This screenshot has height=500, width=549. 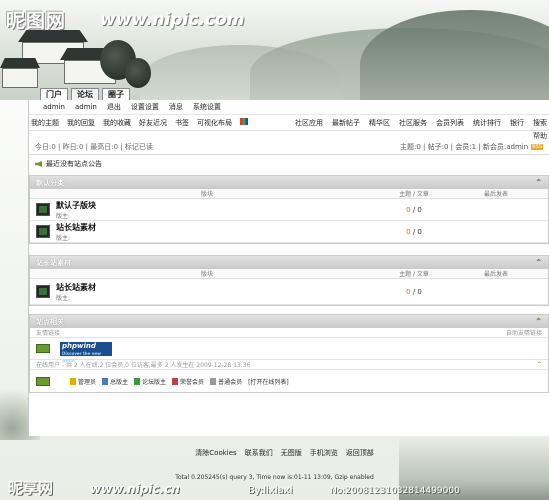 I want to click on settings-link: 设置设置, so click(x=145, y=107).